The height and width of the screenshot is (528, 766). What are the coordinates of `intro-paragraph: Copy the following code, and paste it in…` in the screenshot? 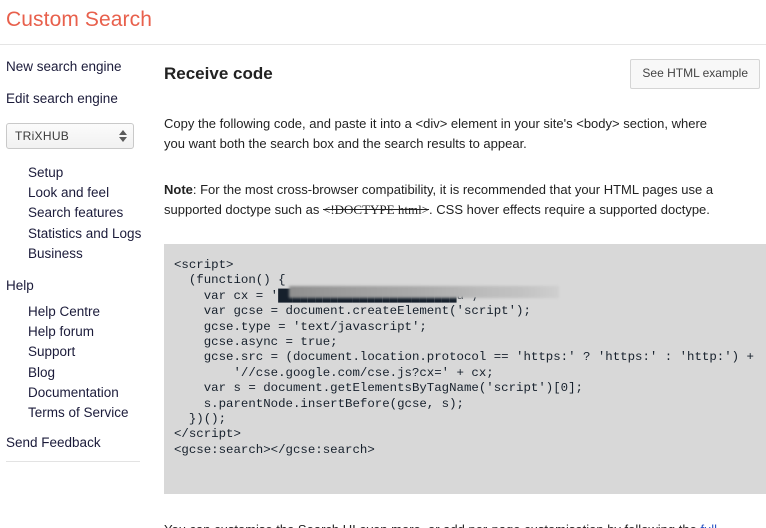 It's located at (436, 133).